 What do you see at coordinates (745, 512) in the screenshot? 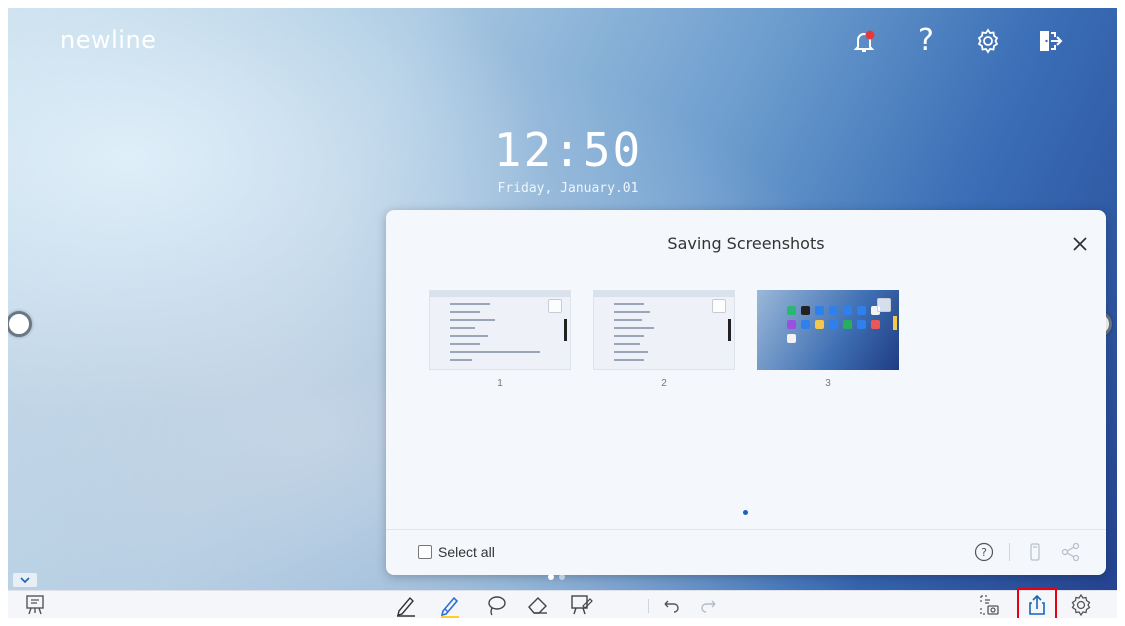
I see `pager-dot` at bounding box center [745, 512].